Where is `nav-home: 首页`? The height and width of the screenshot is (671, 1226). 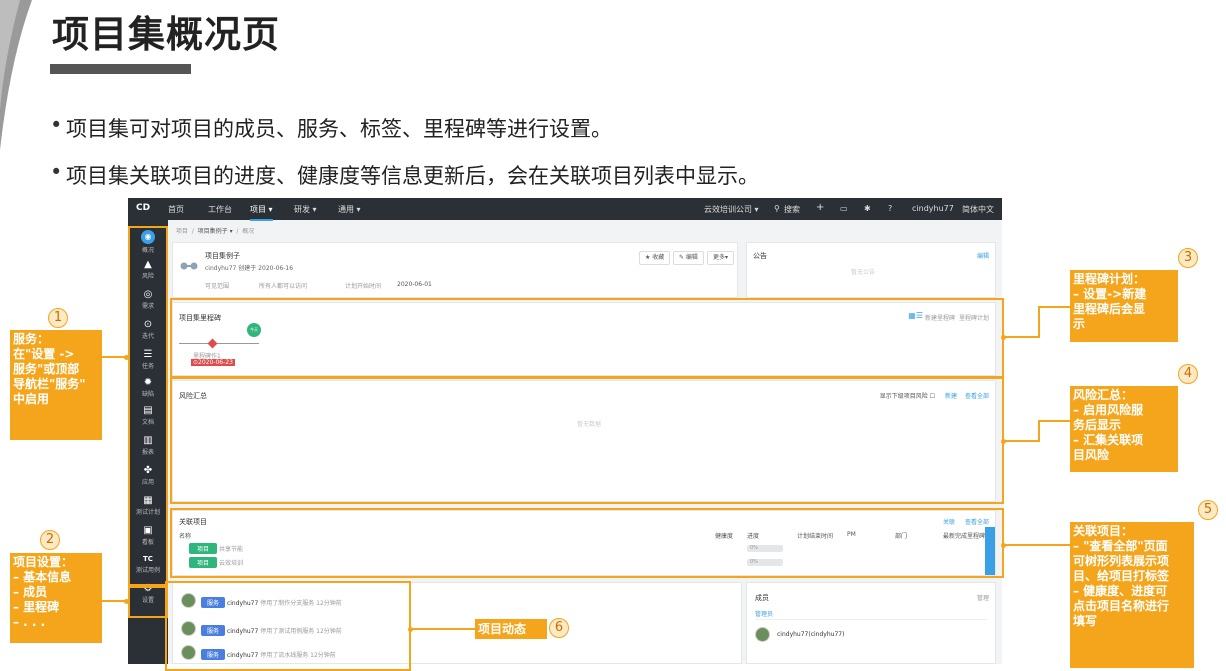
nav-home: 首页 is located at coordinates (176, 209).